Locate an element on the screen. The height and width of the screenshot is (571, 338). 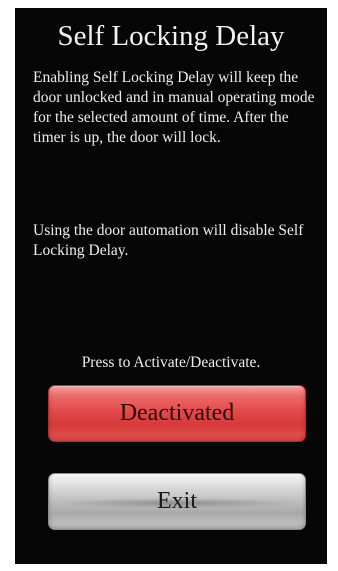
exit-button-label: Exit is located at coordinates (177, 501).